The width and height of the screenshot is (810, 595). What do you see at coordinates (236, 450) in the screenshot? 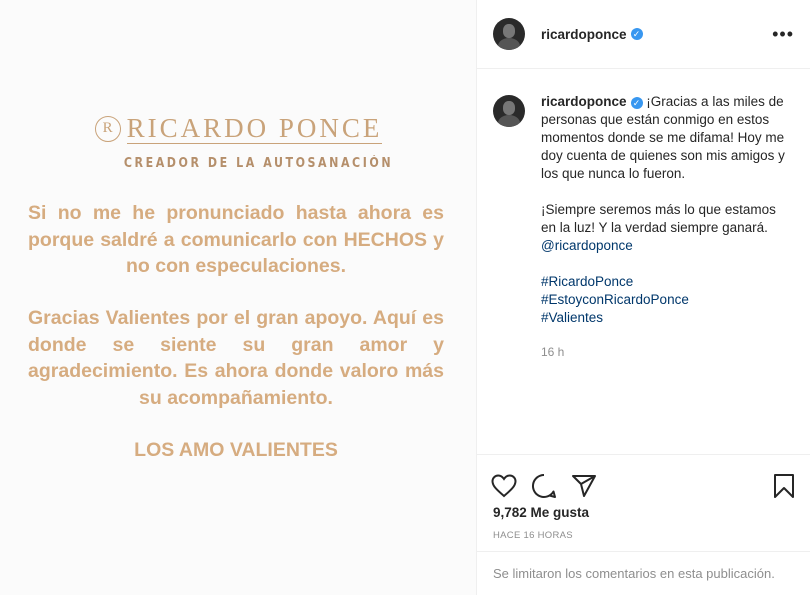
I see `statement-paragraph-3: LOS AMO VALIENTES` at bounding box center [236, 450].